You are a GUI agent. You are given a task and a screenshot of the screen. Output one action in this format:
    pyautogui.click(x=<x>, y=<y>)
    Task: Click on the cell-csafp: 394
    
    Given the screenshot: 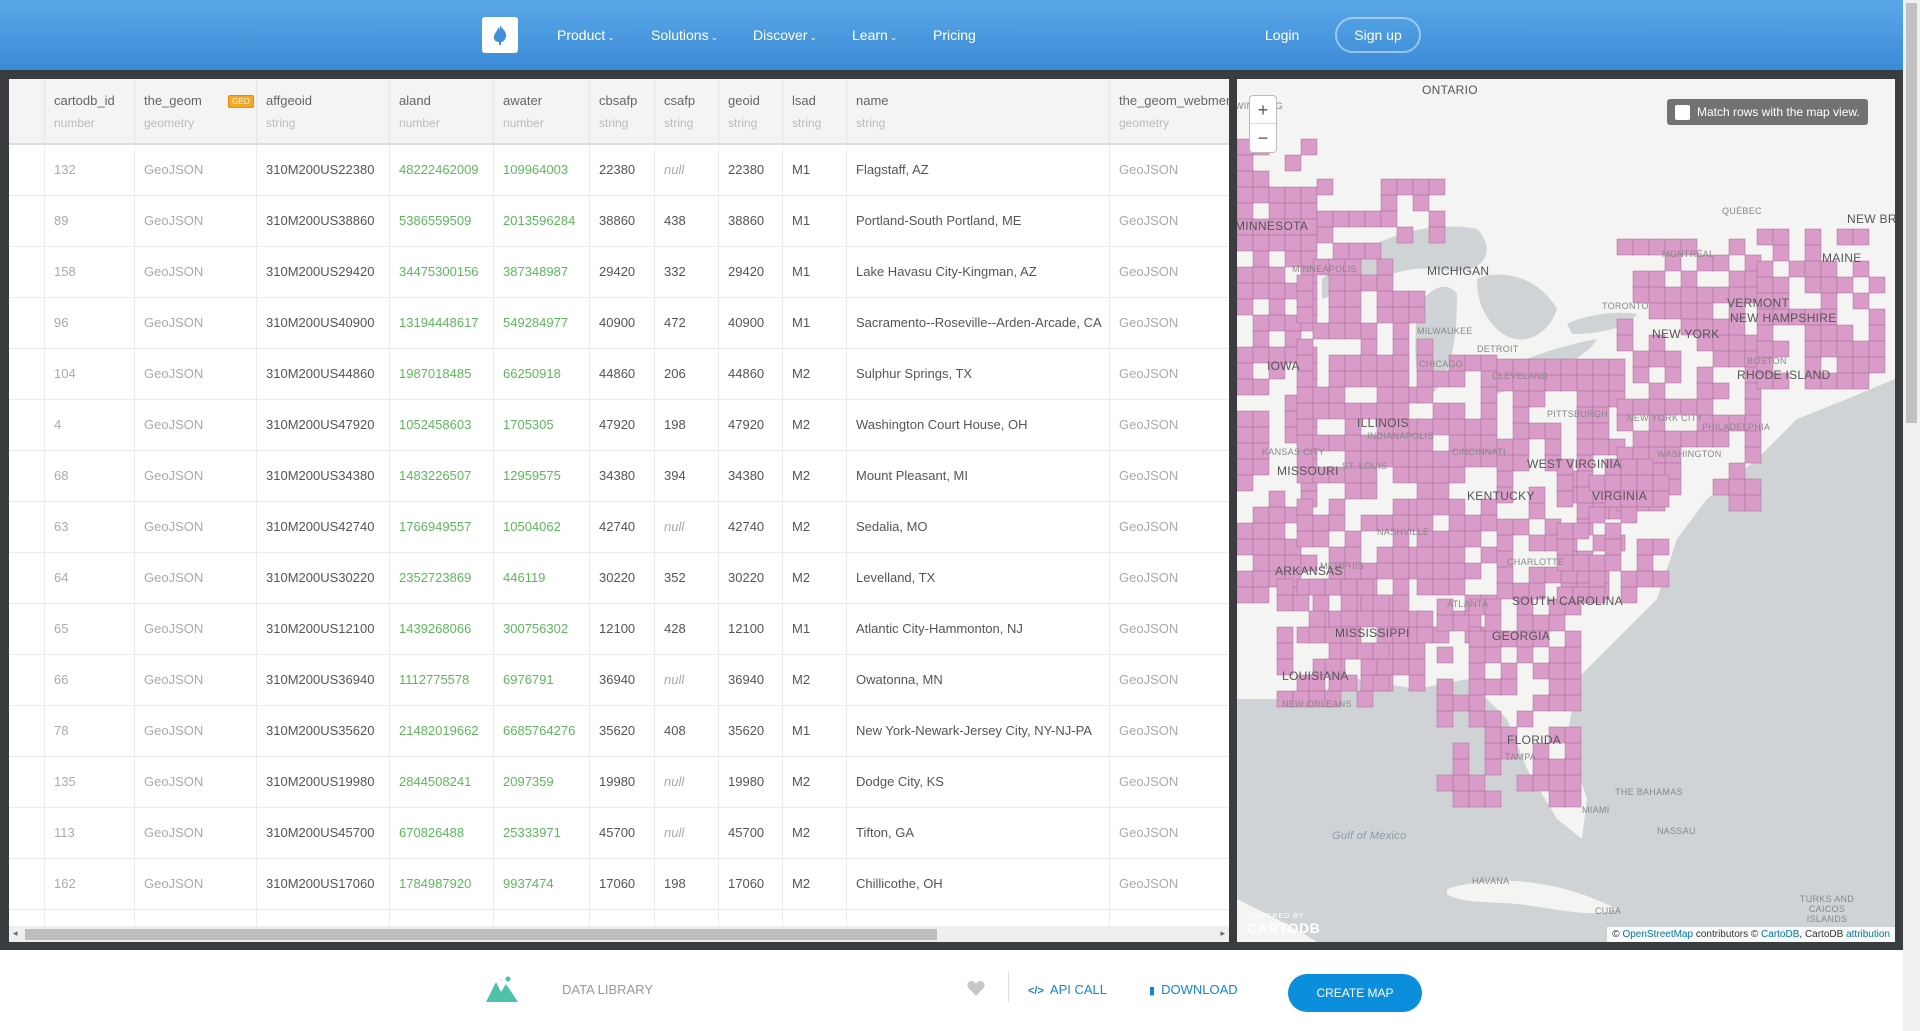 What is the action you would take?
    pyautogui.click(x=686, y=476)
    